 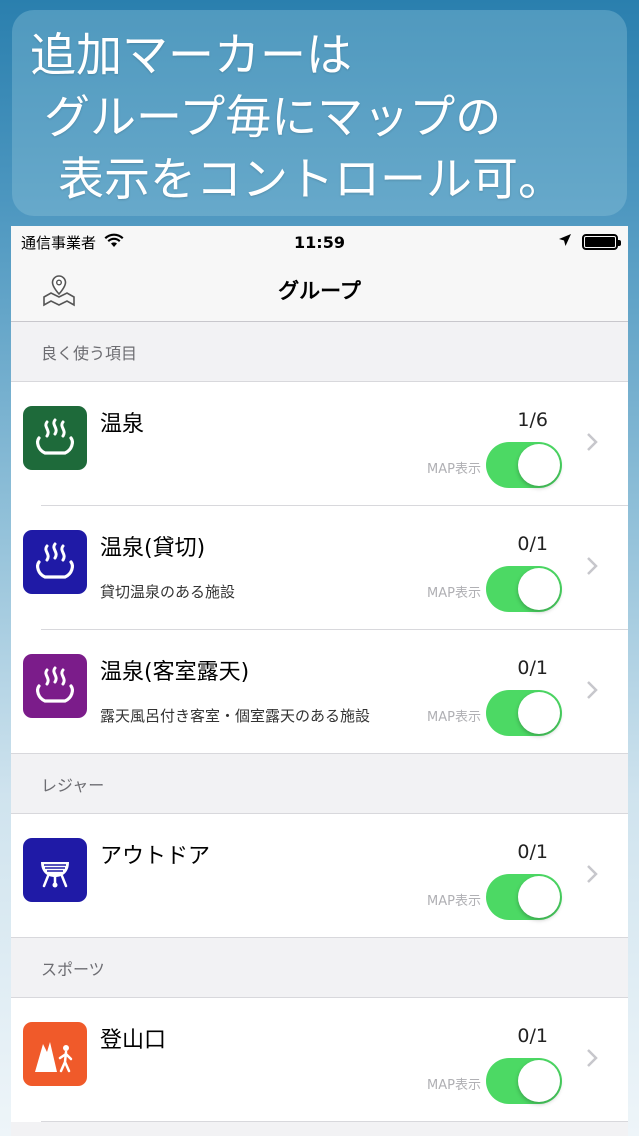 What do you see at coordinates (175, 672) in the screenshot?
I see `group-name: 温泉(客室露天)` at bounding box center [175, 672].